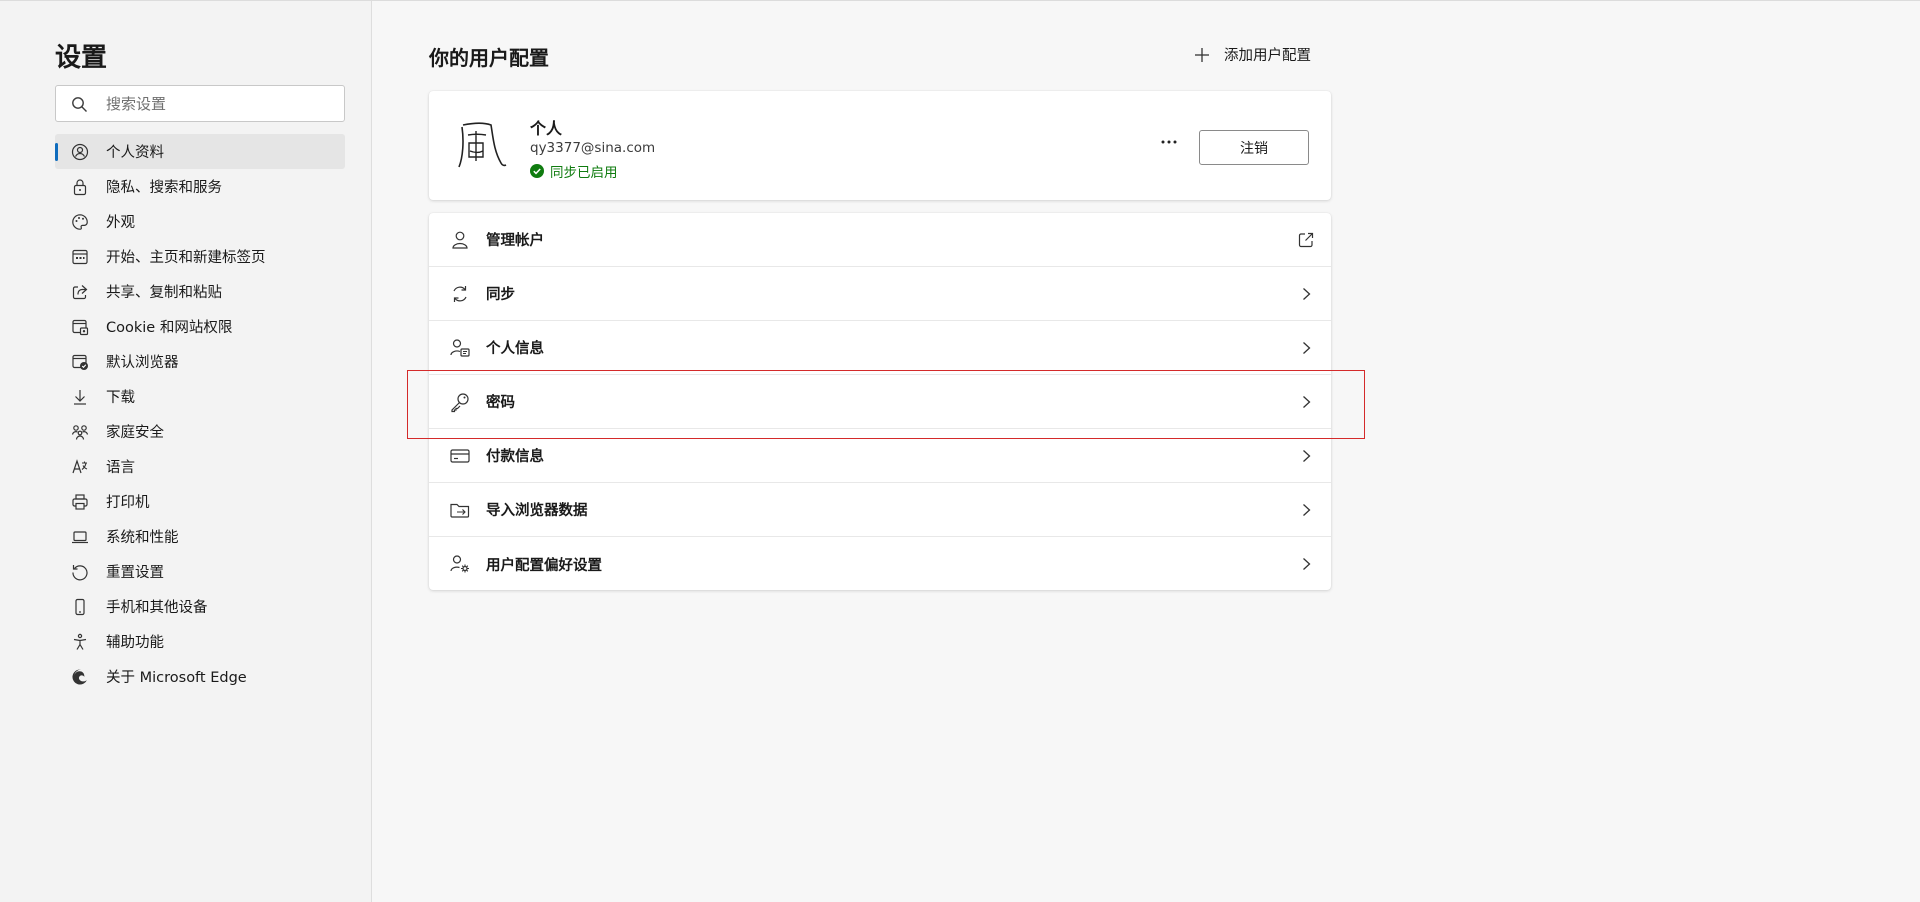 This screenshot has width=1920, height=902. Describe the element at coordinates (500, 295) in the screenshot. I see `row-label: 同步` at that location.